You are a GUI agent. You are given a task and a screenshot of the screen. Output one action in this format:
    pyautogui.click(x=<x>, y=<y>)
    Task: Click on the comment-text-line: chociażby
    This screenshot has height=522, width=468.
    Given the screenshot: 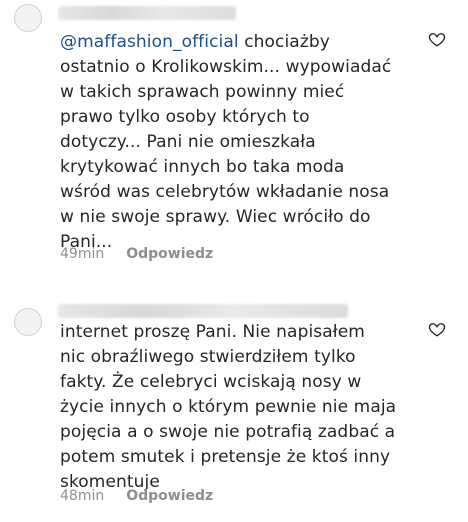 What is the action you would take?
    pyautogui.click(x=284, y=42)
    